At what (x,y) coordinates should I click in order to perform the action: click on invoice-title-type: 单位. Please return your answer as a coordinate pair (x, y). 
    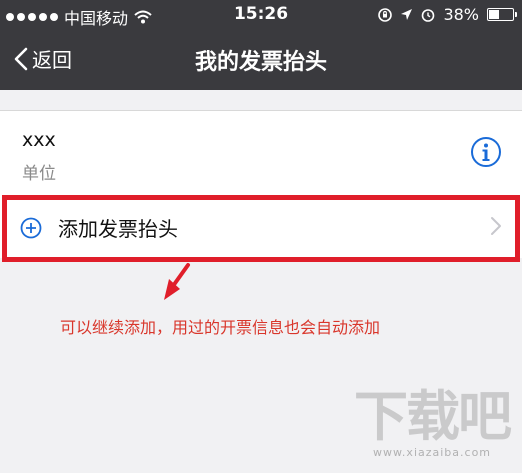
    Looking at the image, I should click on (39, 174).